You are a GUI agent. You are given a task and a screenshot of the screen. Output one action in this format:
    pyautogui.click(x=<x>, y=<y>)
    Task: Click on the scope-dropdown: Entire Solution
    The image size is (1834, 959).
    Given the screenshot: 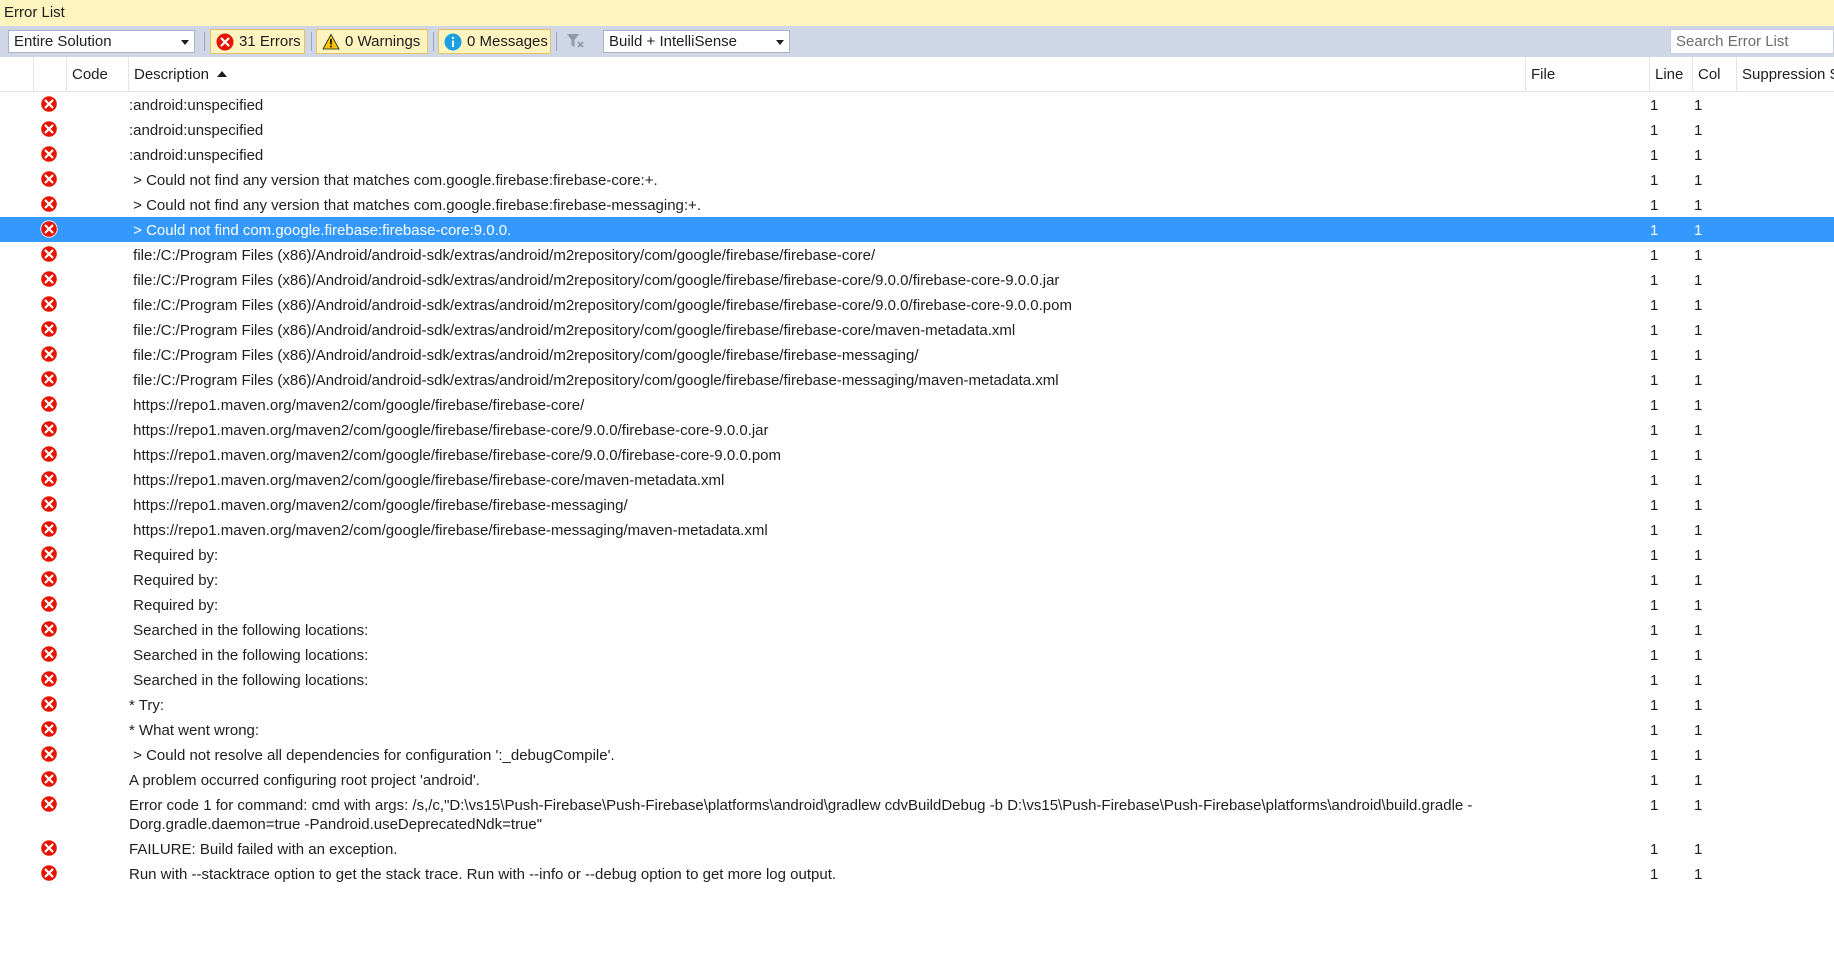 What is the action you would take?
    pyautogui.click(x=101, y=41)
    